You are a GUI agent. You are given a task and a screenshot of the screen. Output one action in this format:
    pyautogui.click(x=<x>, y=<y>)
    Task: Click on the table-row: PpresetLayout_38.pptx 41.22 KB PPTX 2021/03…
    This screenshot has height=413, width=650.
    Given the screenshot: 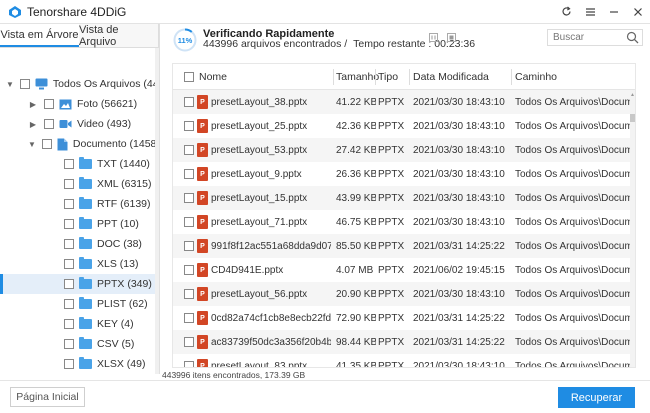 What is the action you would take?
    pyautogui.click(x=402, y=102)
    